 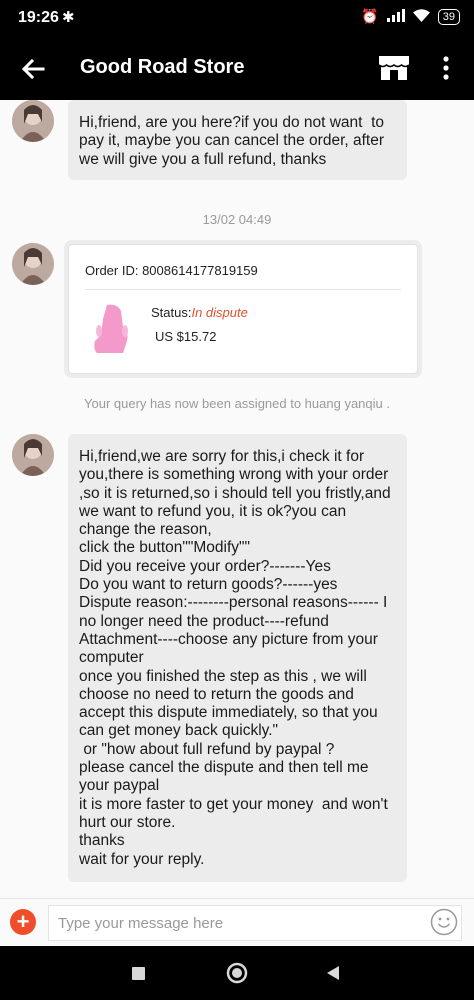 I want to click on alarm-icon: ⏰, so click(x=370, y=16).